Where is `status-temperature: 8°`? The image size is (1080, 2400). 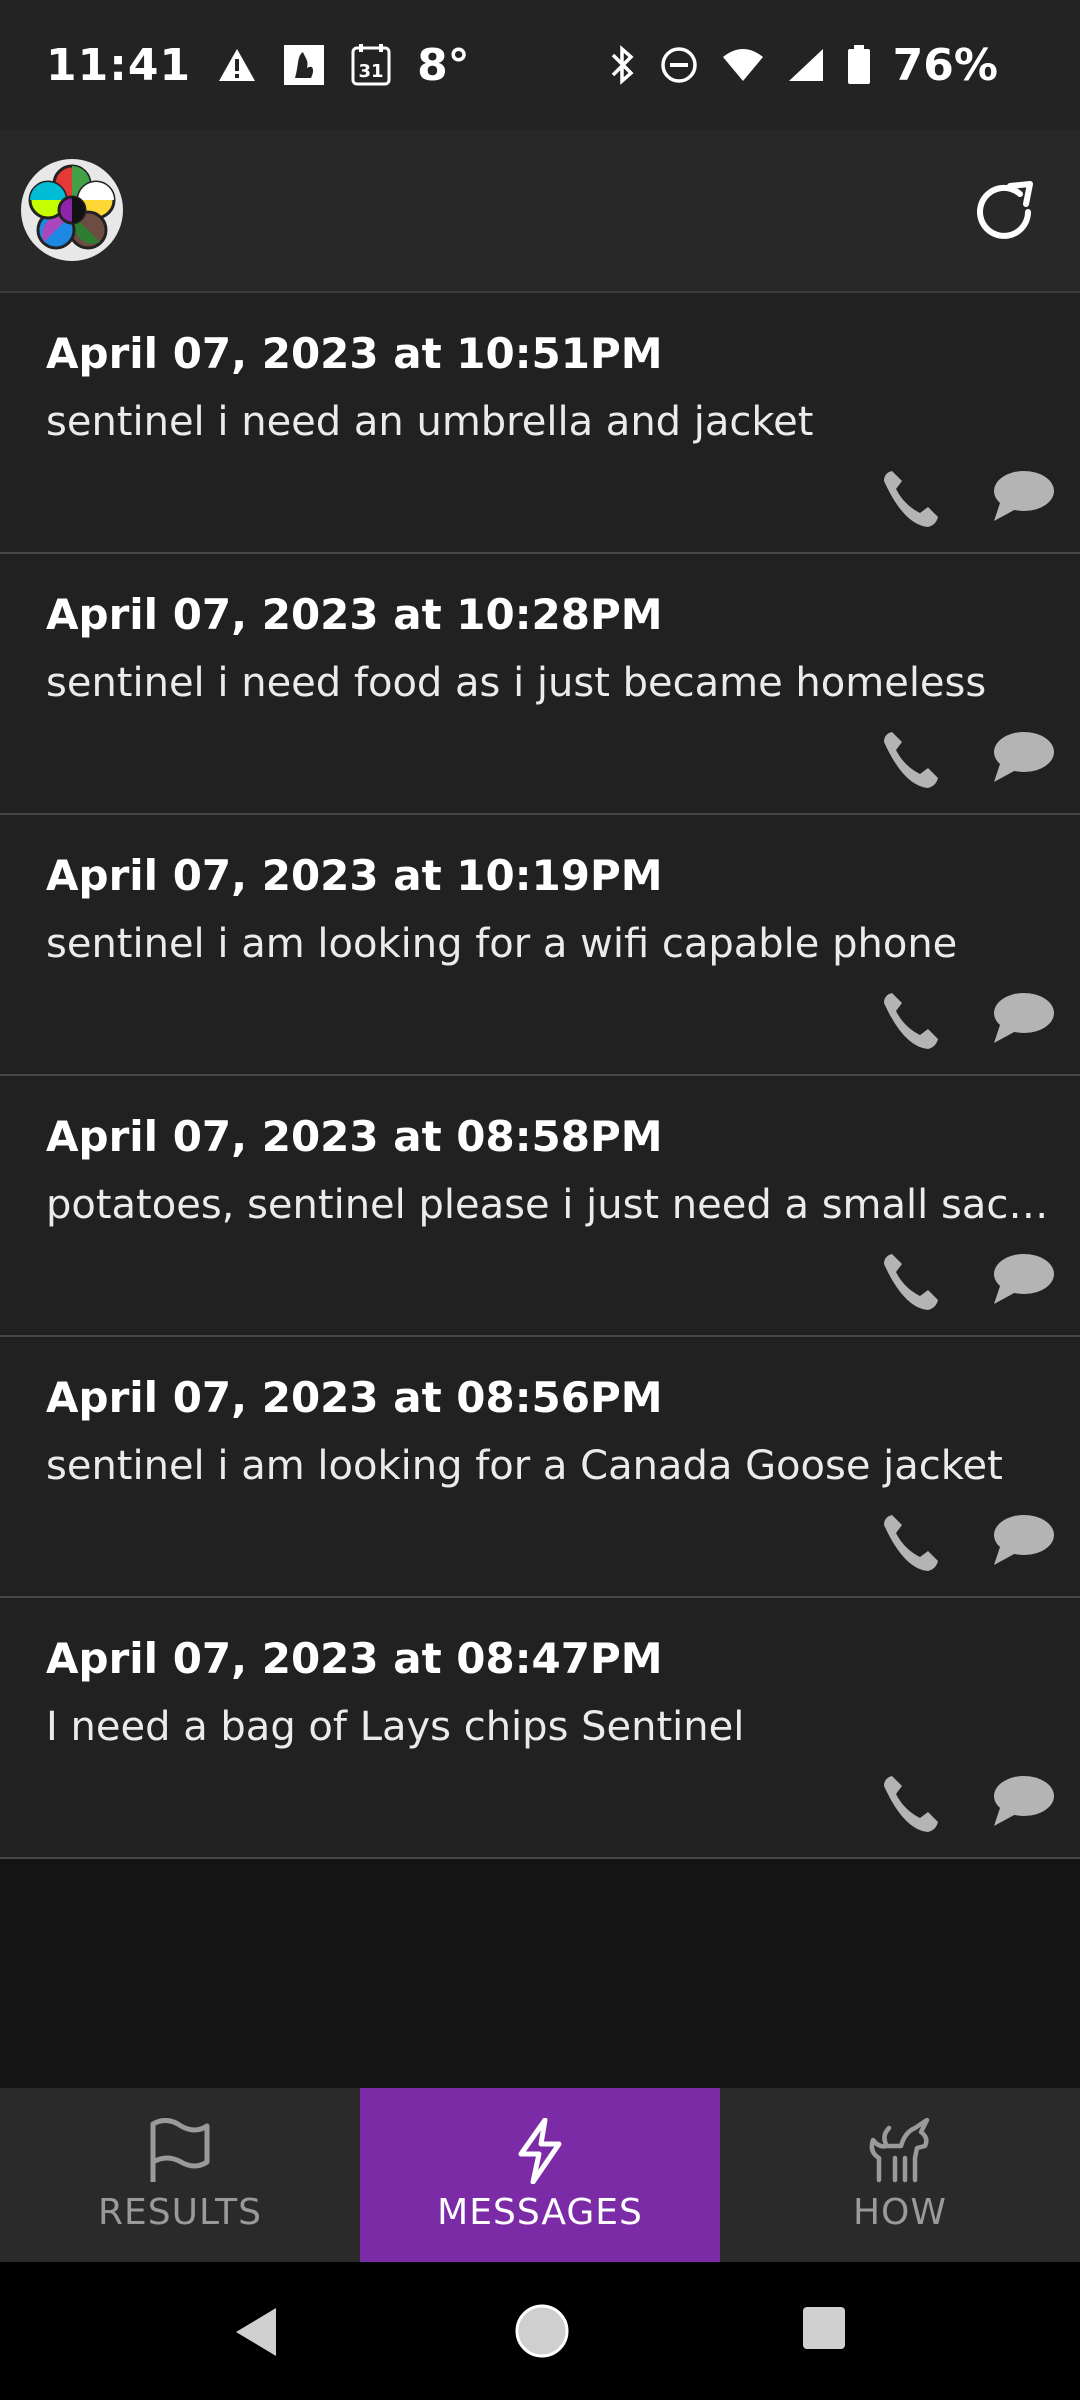 status-temperature: 8° is located at coordinates (443, 65).